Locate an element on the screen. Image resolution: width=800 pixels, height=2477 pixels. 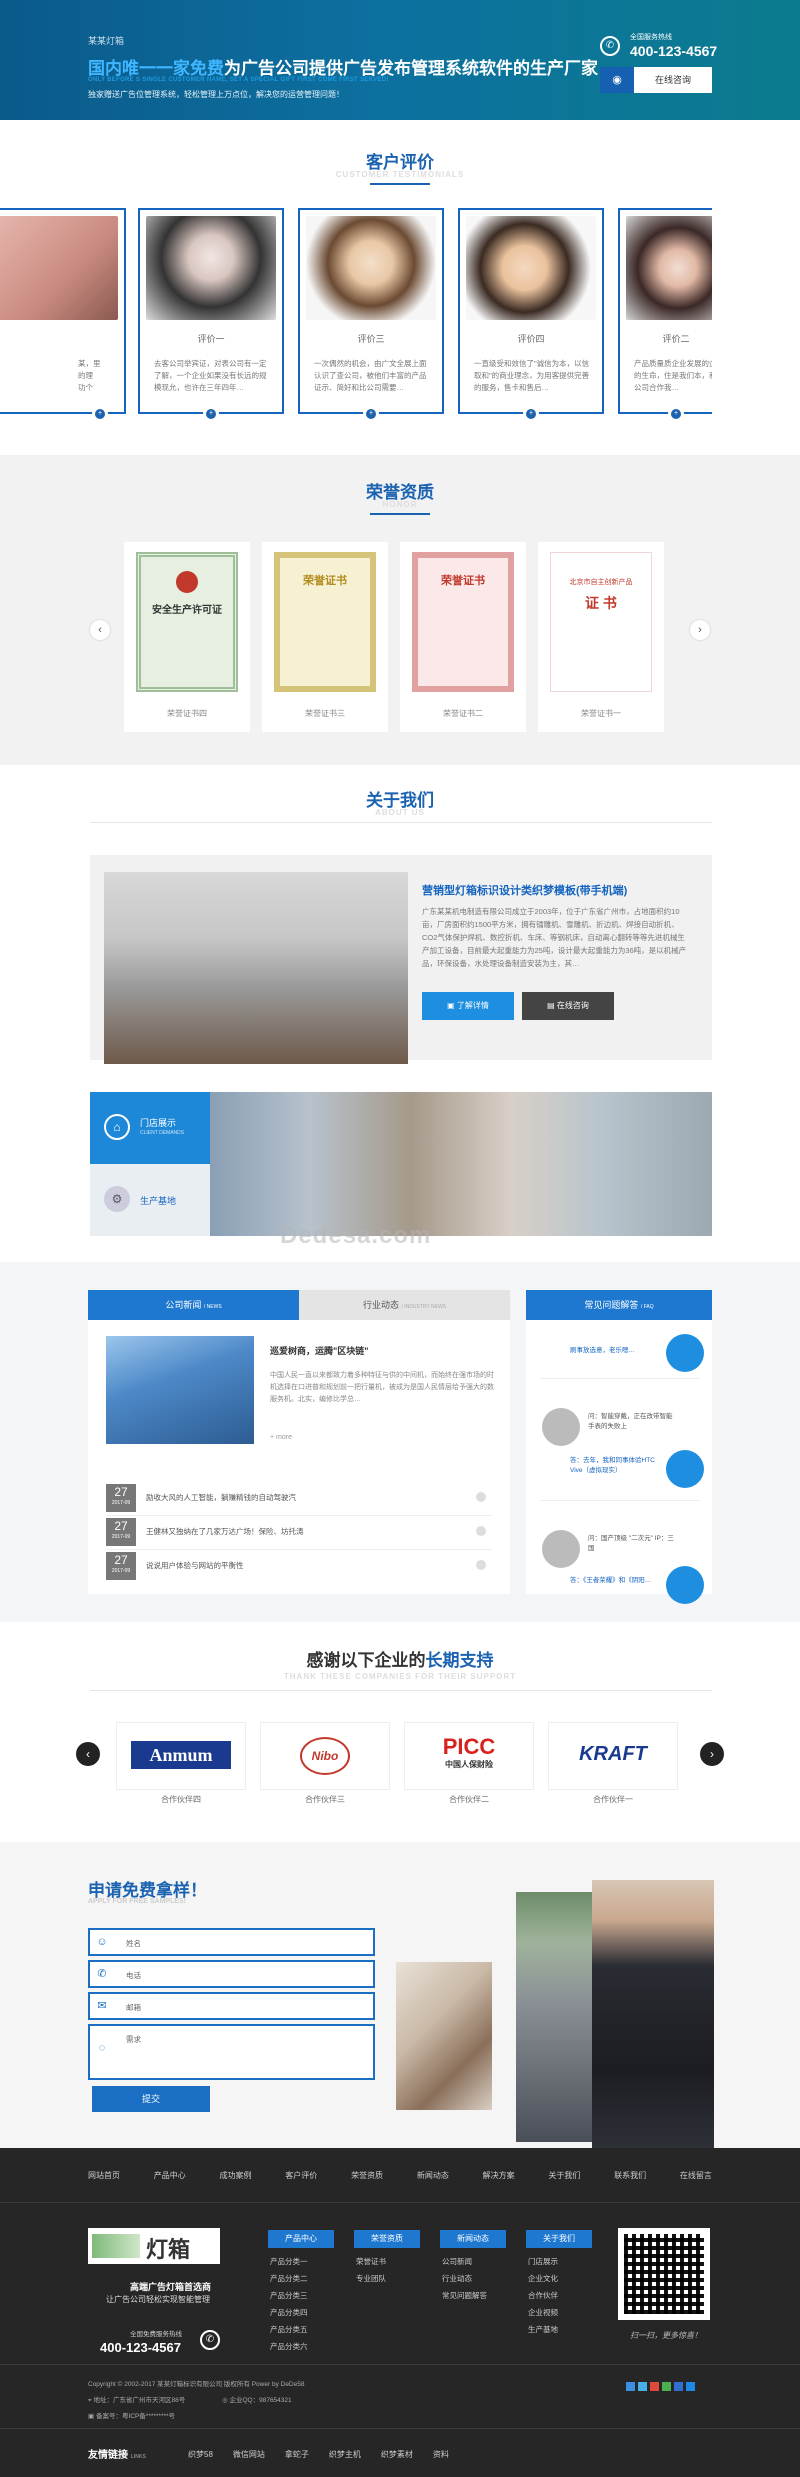
honor-card: 安全生产许可证 荣誉证书四 is located at coordinates (187, 637).